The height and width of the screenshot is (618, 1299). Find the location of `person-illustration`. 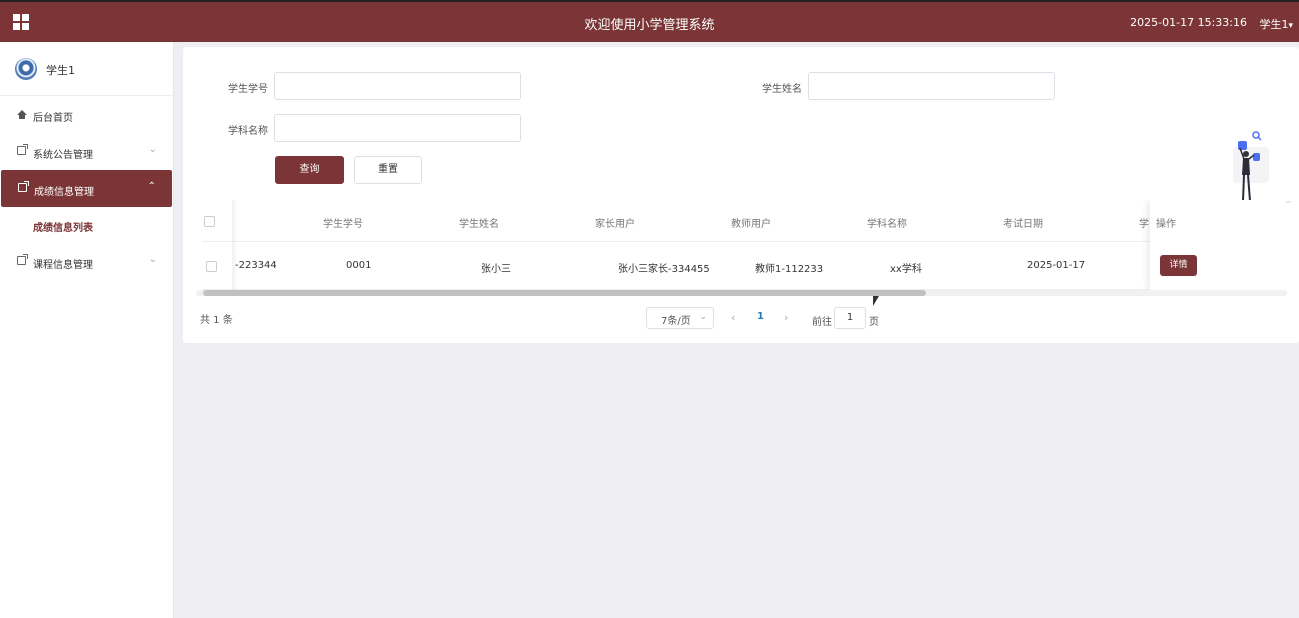

person-illustration is located at coordinates (1251, 167).